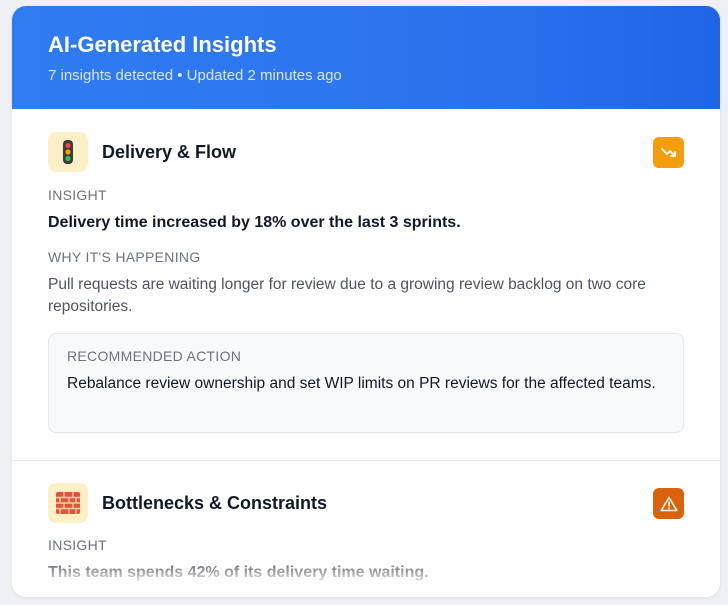 This screenshot has width=728, height=605. I want to click on brick-wall-icon, so click(68, 503).